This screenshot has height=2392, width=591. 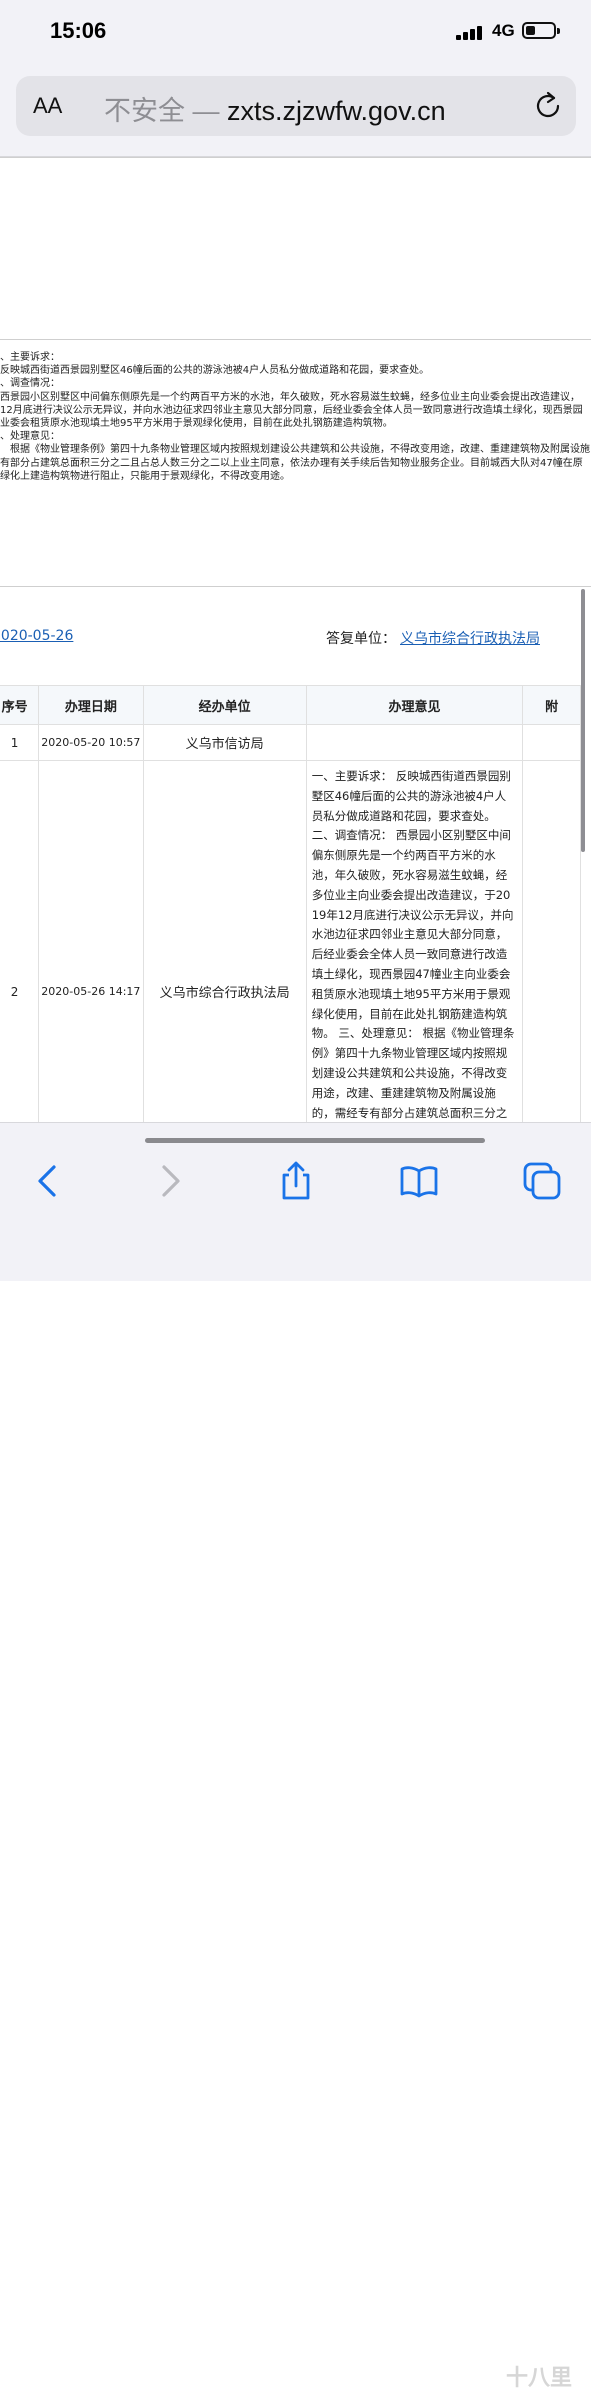 I want to click on complaint-line: 二、调查情况：, so click(x=30, y=384).